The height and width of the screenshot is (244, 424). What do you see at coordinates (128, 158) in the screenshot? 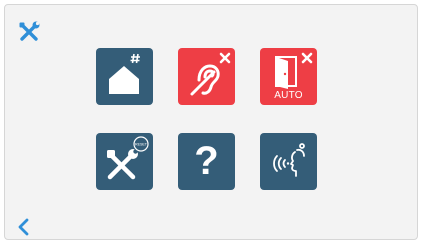
I see `tools-reset-icon: RESET` at bounding box center [128, 158].